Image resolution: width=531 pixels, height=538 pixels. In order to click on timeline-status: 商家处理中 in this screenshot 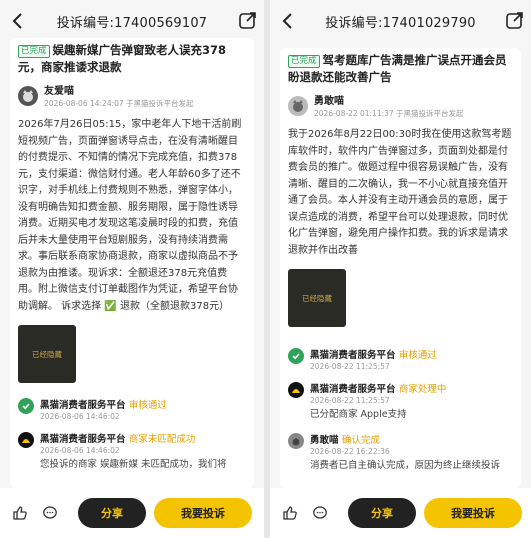, I will do `click(422, 389)`.